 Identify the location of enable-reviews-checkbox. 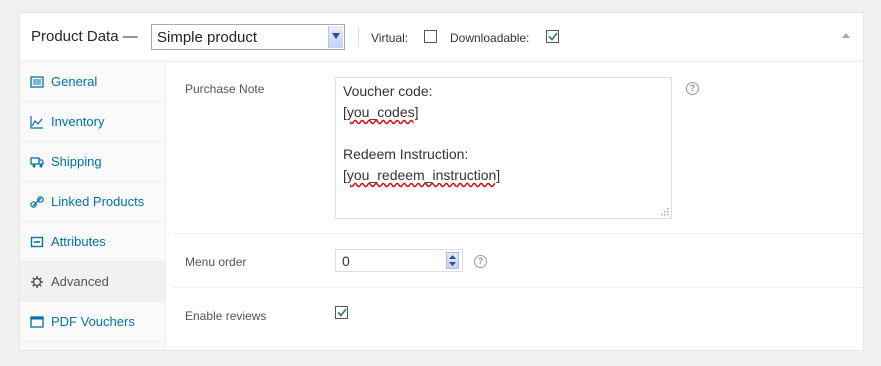
(341, 312).